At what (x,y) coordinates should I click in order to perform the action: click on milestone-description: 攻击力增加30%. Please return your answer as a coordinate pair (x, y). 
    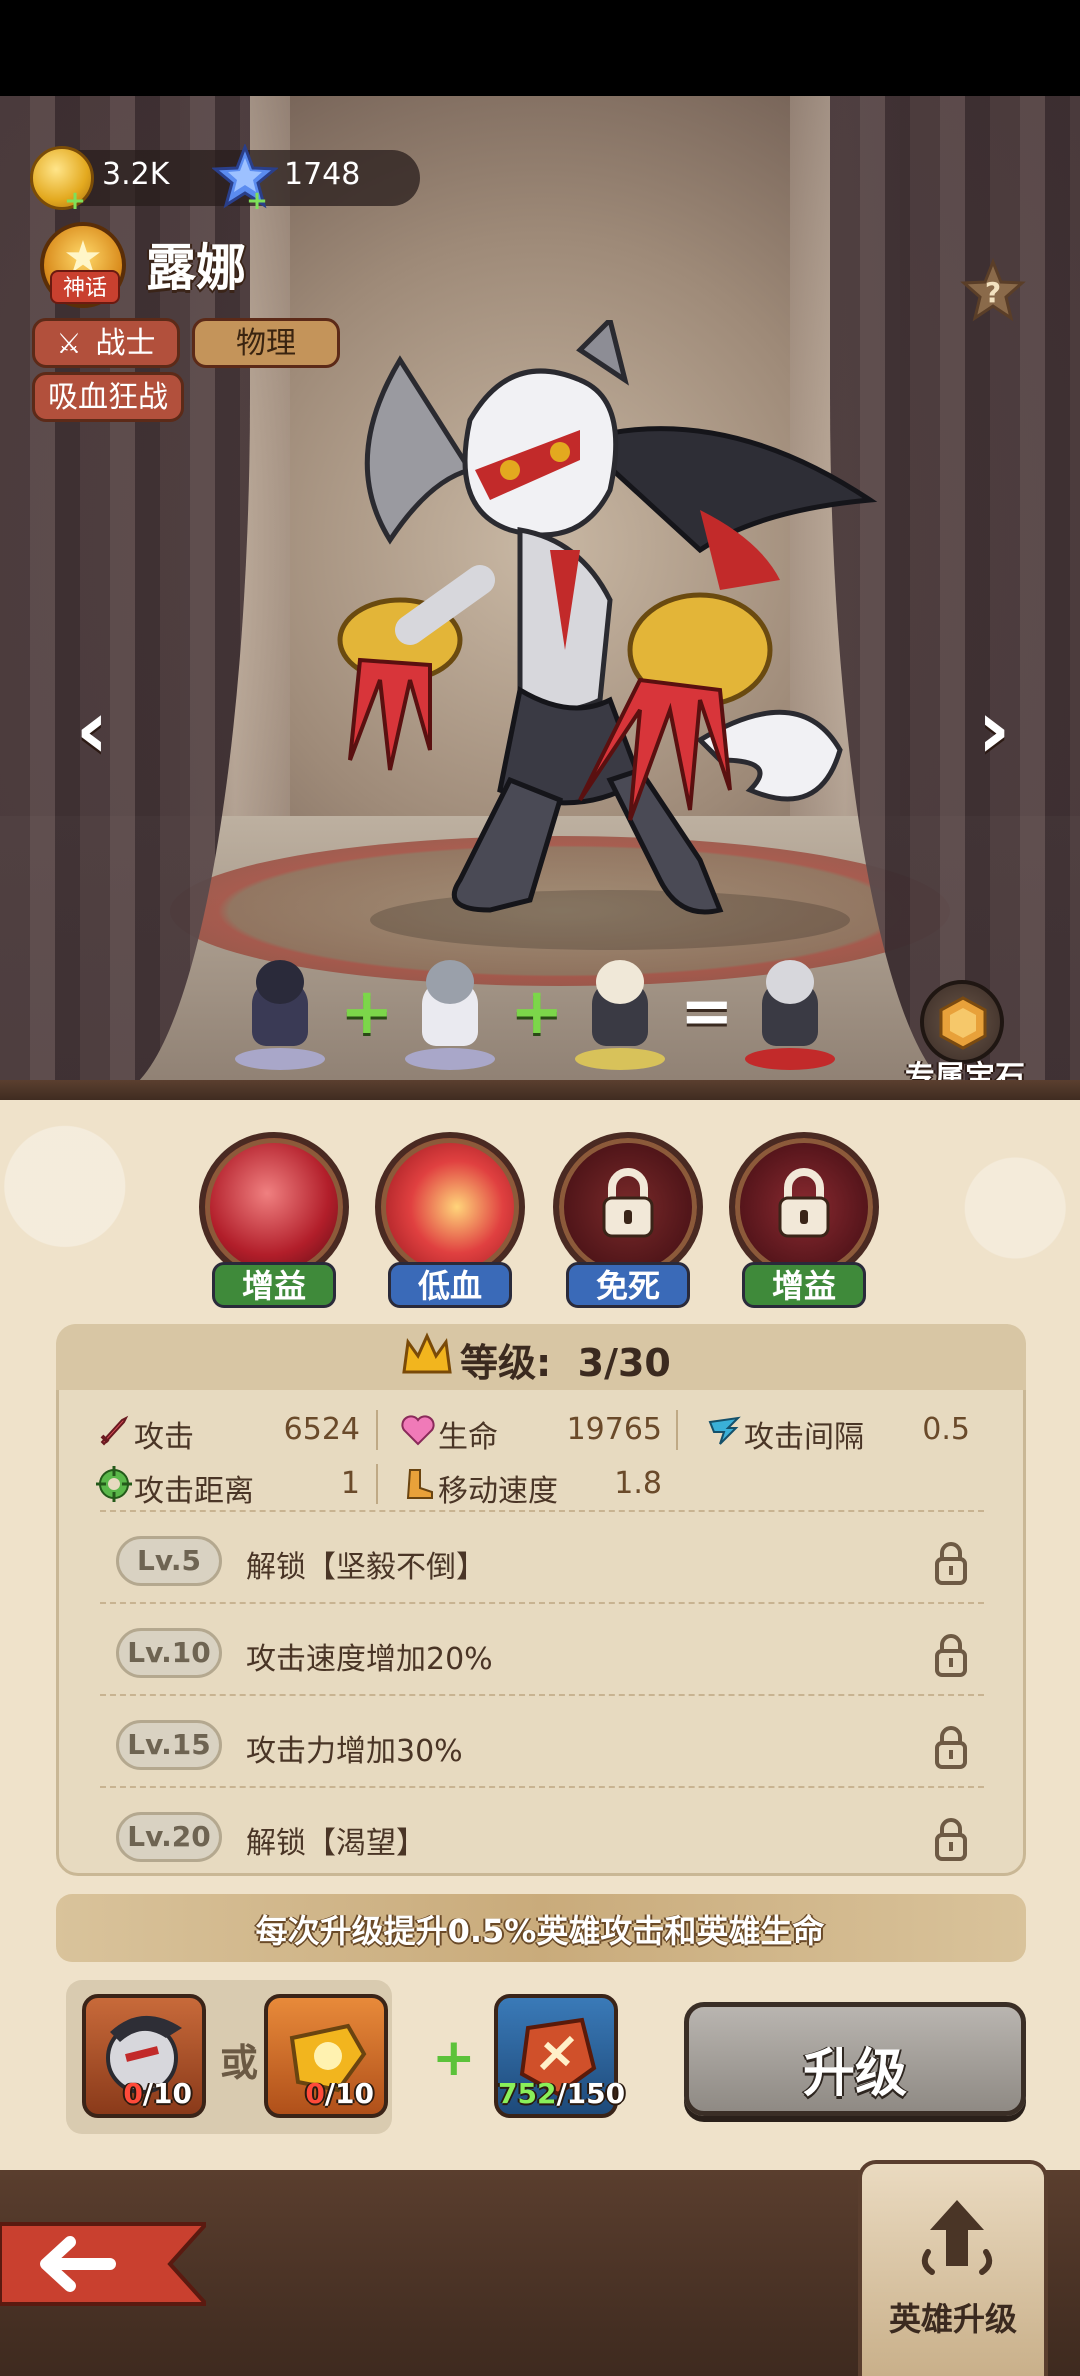
    Looking at the image, I should click on (354, 1751).